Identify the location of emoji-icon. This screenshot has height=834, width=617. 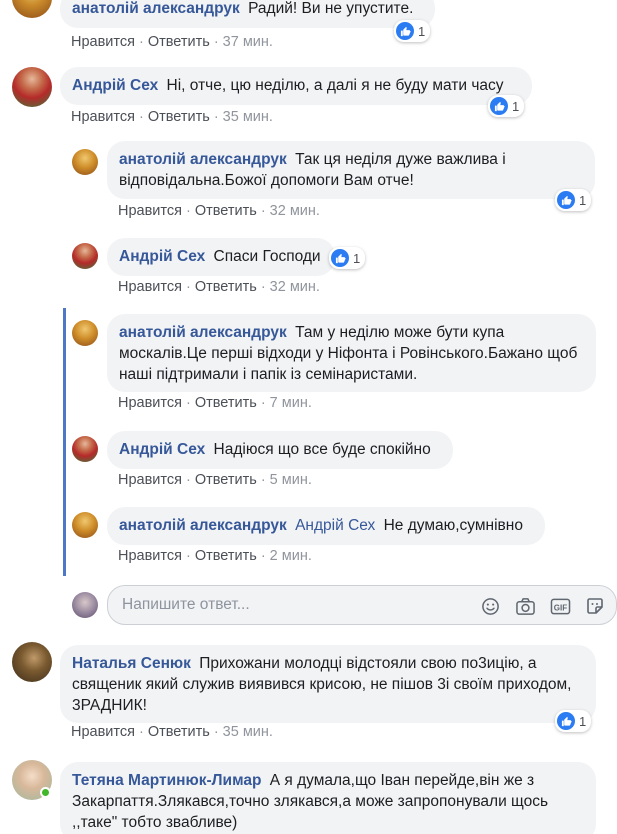
(490, 606).